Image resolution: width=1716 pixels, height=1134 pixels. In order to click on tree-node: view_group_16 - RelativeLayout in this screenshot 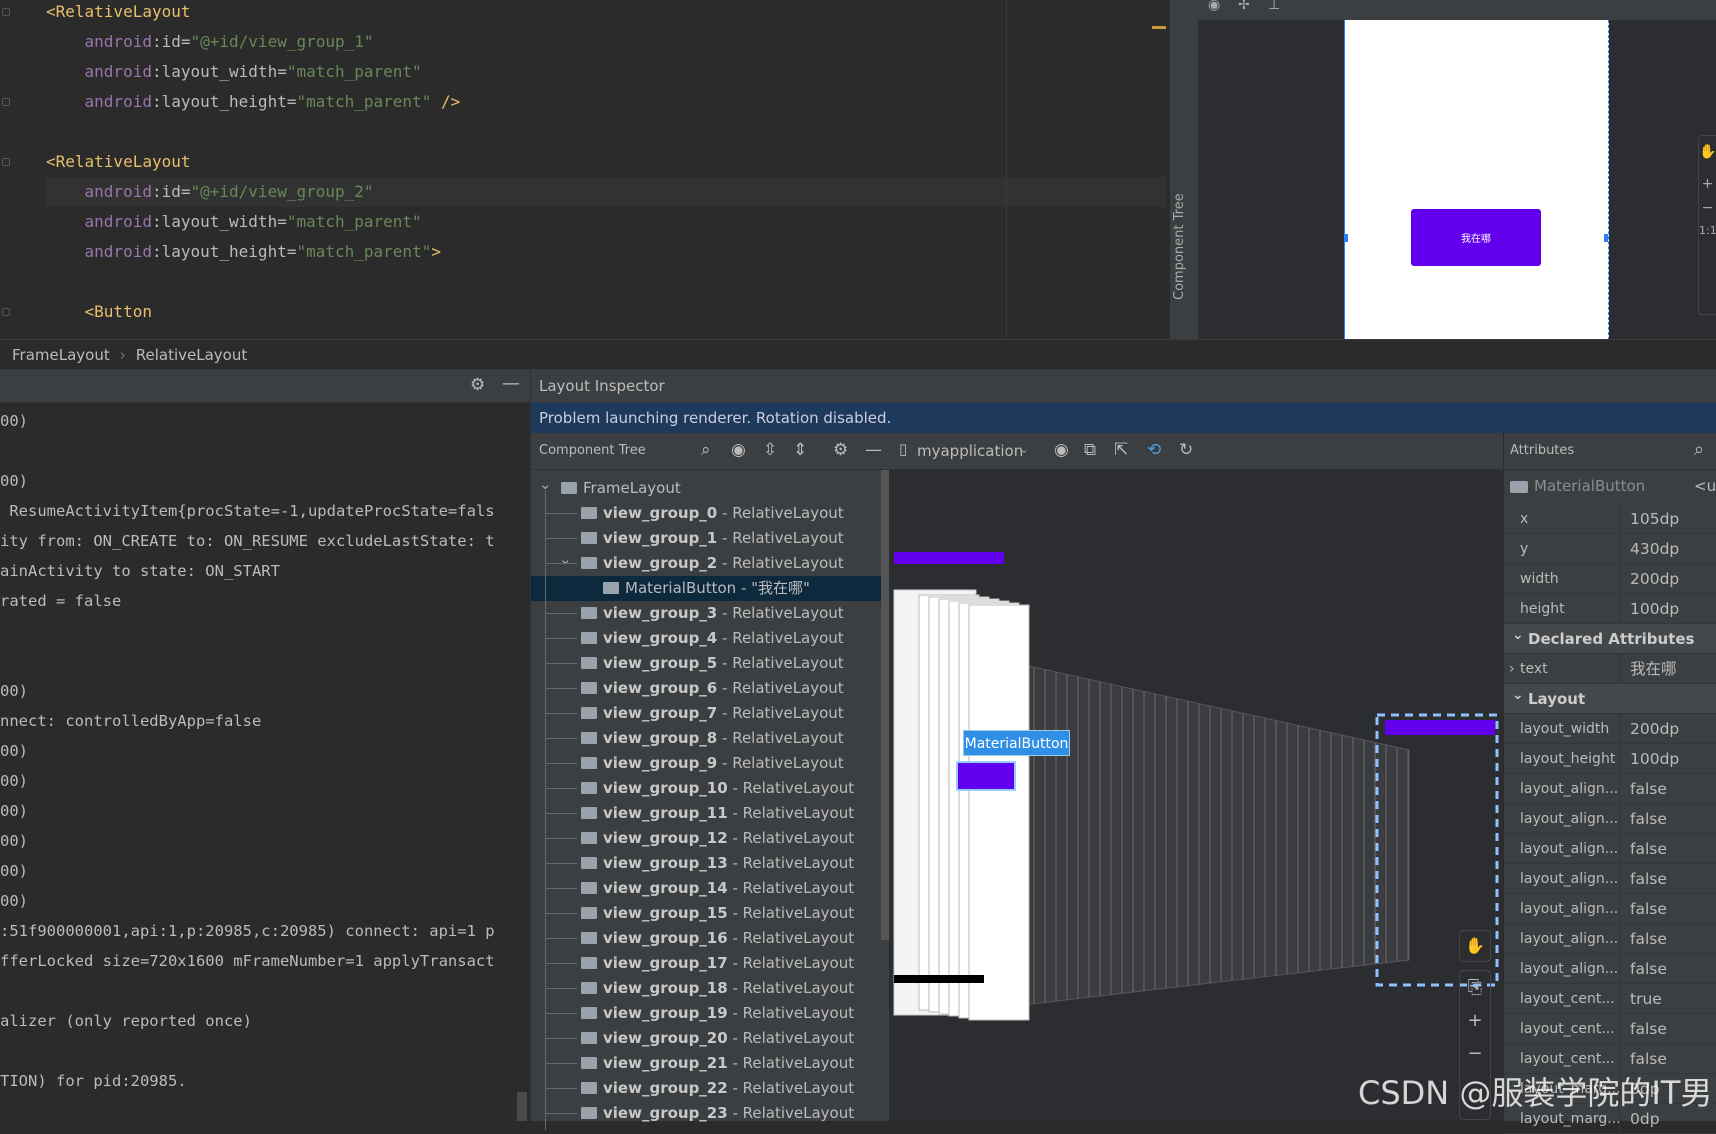, I will do `click(706, 938)`.